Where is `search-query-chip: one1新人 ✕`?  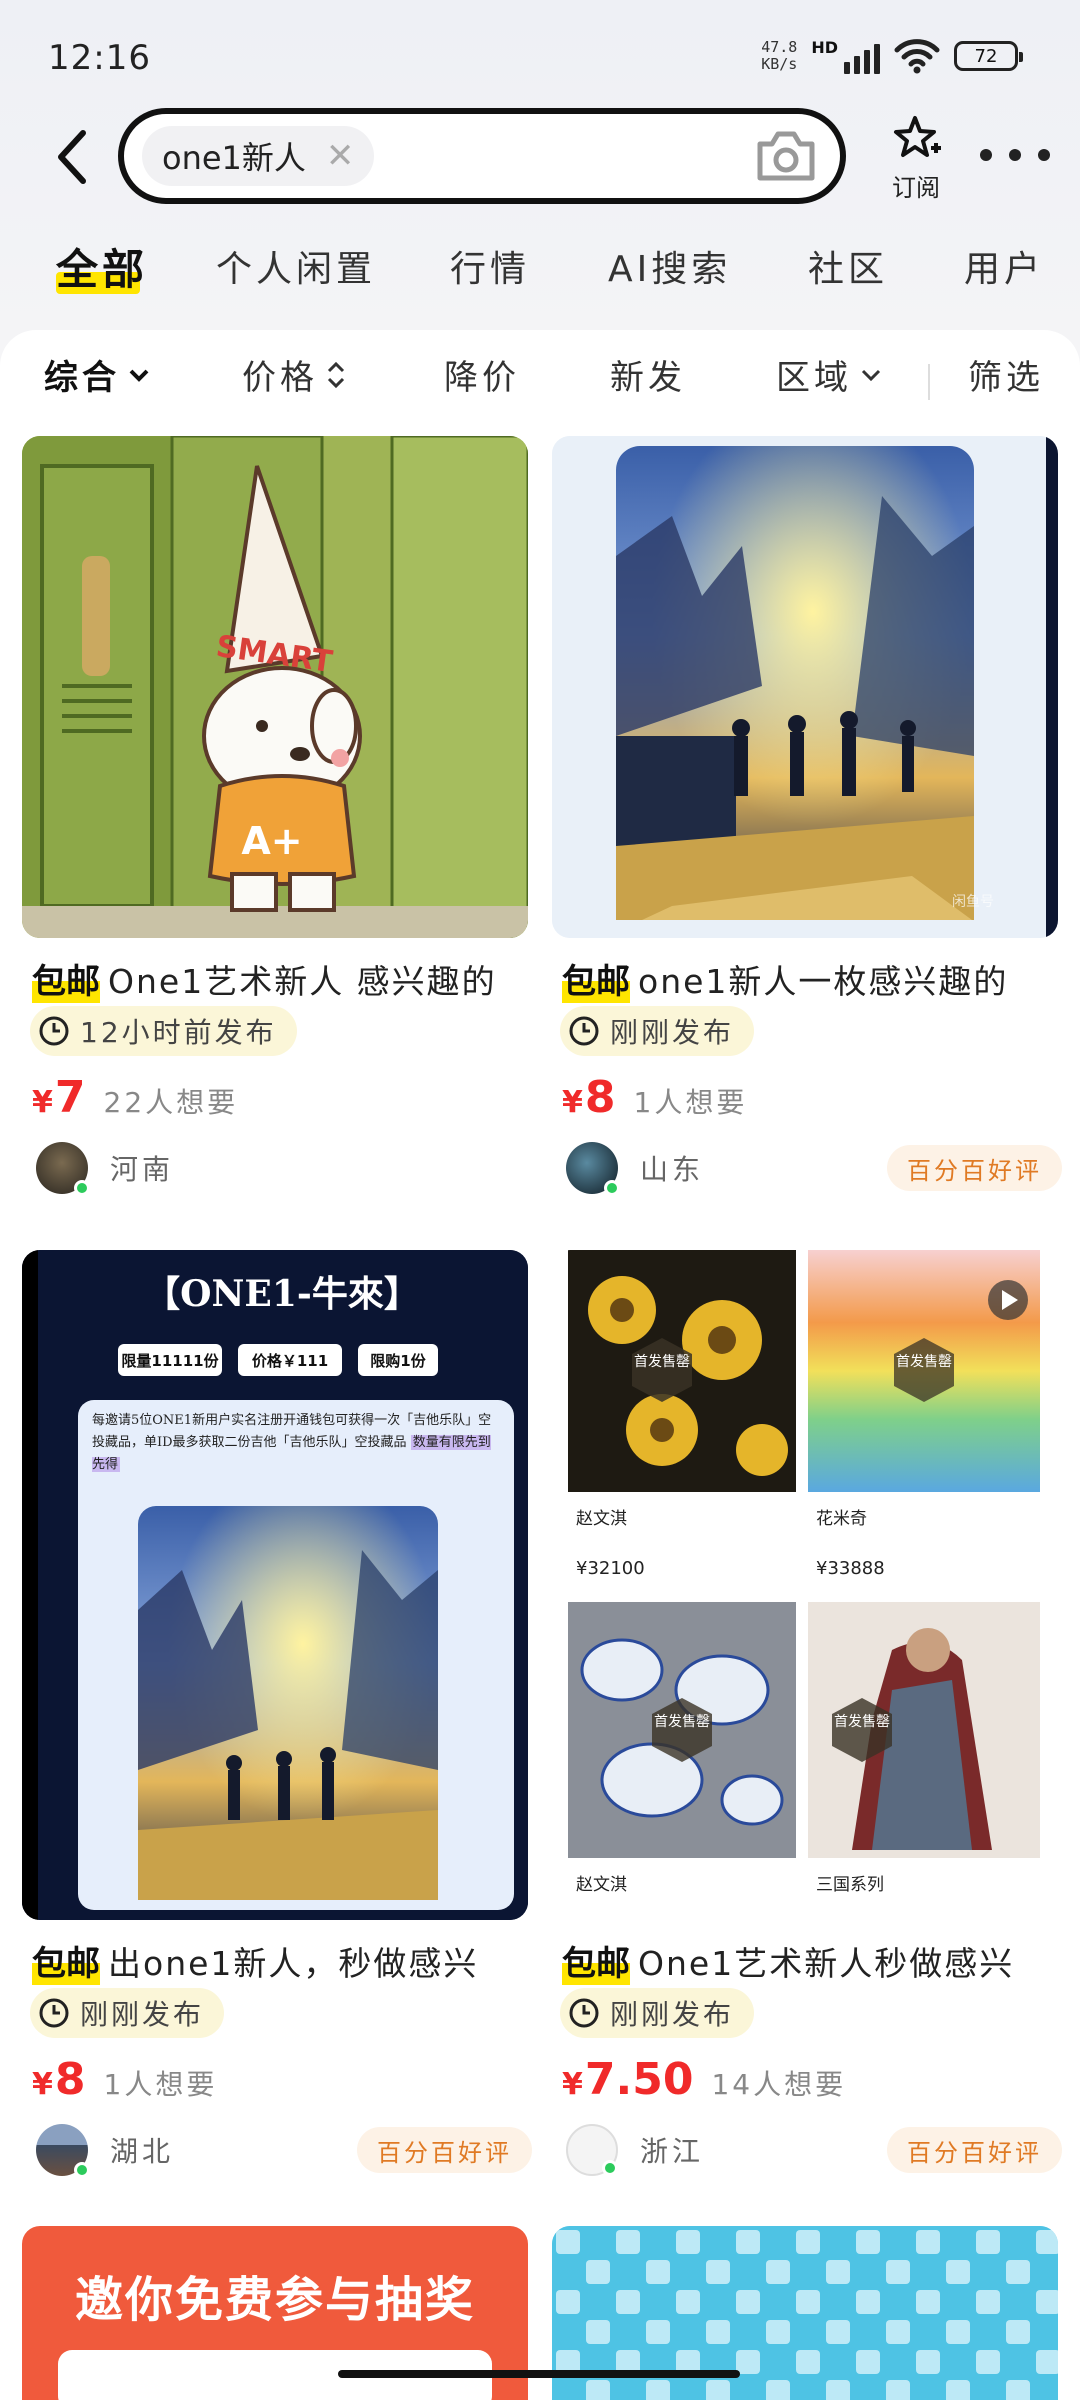 search-query-chip: one1新人 ✕ is located at coordinates (258, 156).